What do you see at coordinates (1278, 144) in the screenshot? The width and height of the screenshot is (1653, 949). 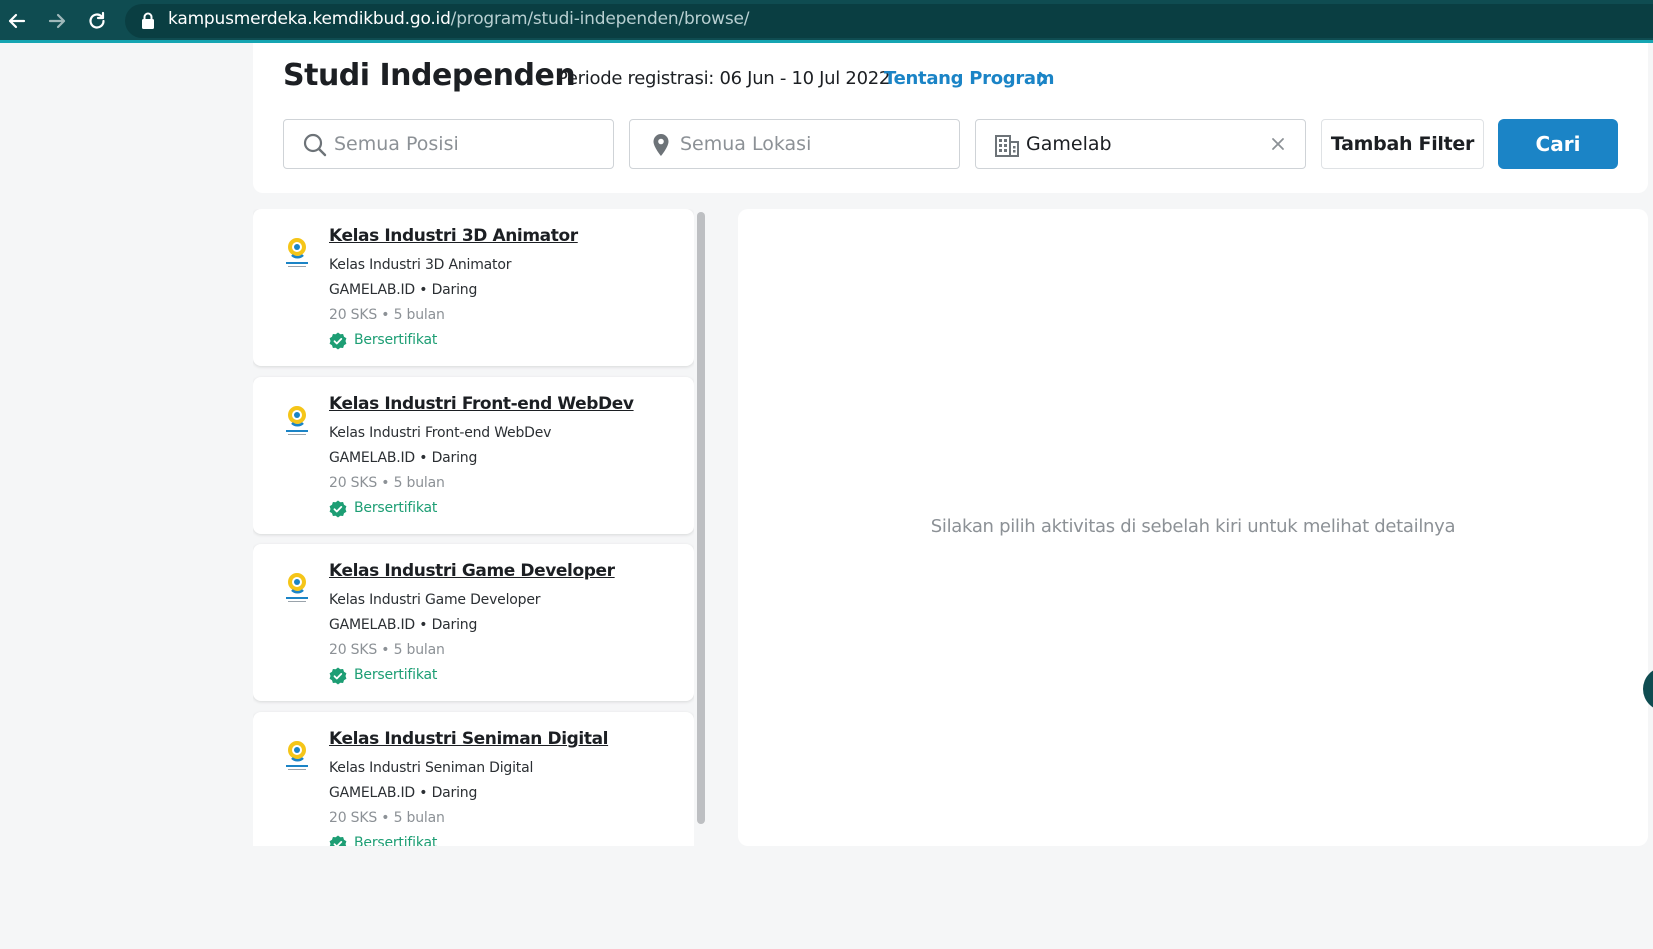 I see `clear-icon` at bounding box center [1278, 144].